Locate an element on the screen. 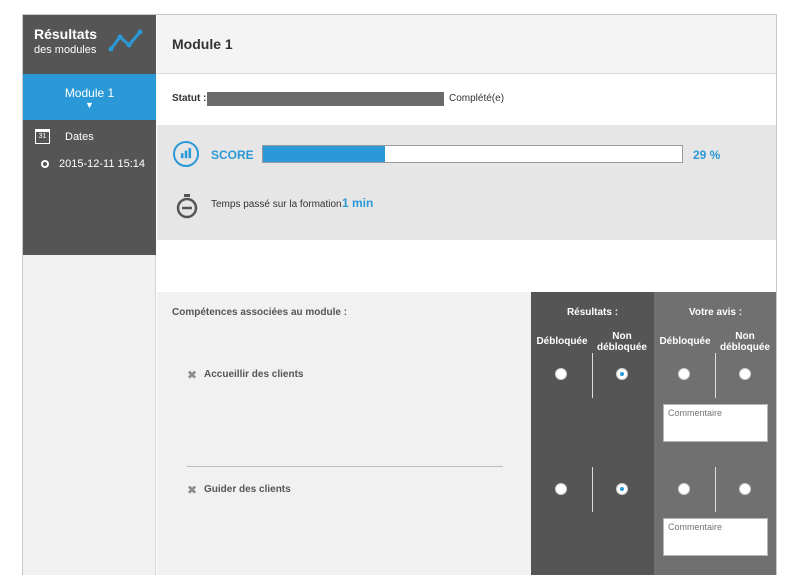 This screenshot has height=575, width=800. temps-label: Temps passé sur la formation : is located at coordinates (279, 204).